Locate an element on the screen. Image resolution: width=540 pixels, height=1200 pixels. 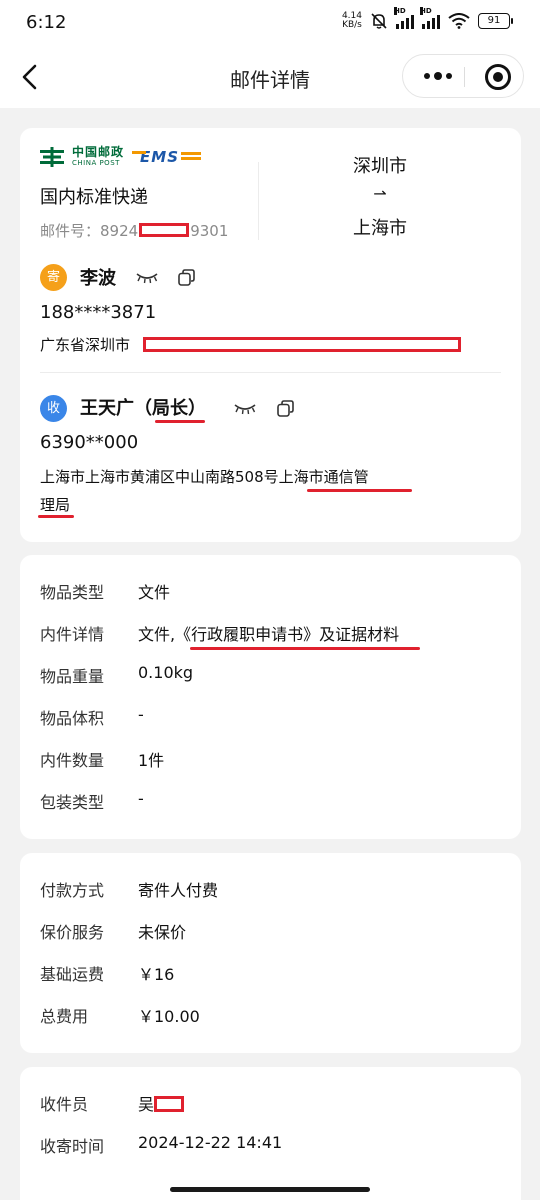
info-row-courier: 收件员 吴 is located at coordinates (270, 1104).